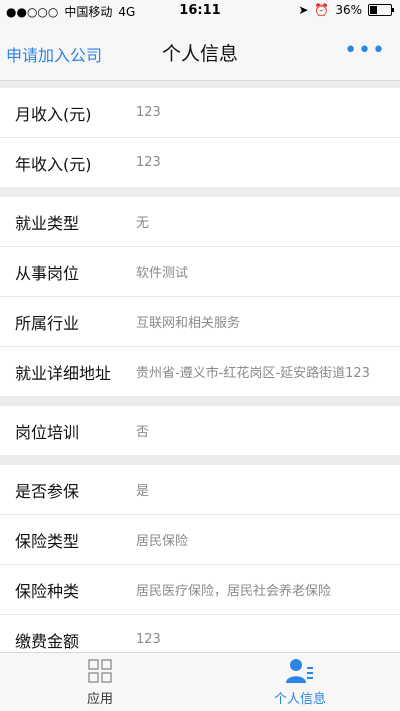 The width and height of the screenshot is (400, 711). I want to click on alarm-icon: ⏰, so click(322, 10).